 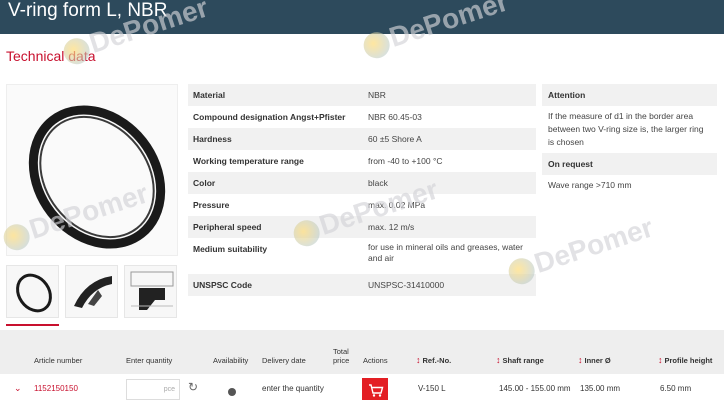 What do you see at coordinates (223, 285) in the screenshot?
I see `spec-label: UNSPSC Code` at bounding box center [223, 285].